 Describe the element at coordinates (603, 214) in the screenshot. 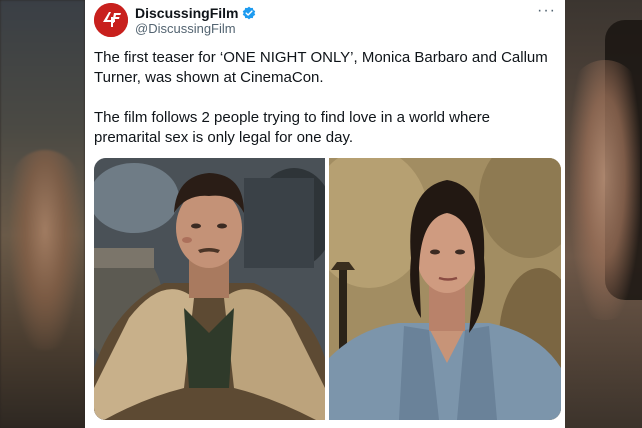

I see `background-blur-right` at that location.